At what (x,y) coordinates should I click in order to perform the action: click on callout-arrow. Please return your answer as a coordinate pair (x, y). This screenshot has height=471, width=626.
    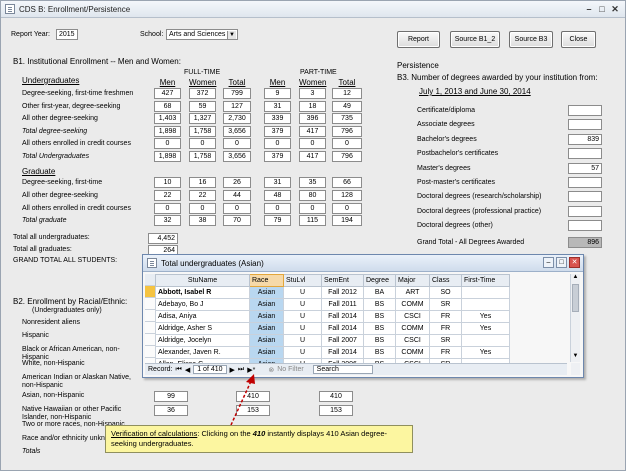
    Looking at the image, I should click on (242, 400).